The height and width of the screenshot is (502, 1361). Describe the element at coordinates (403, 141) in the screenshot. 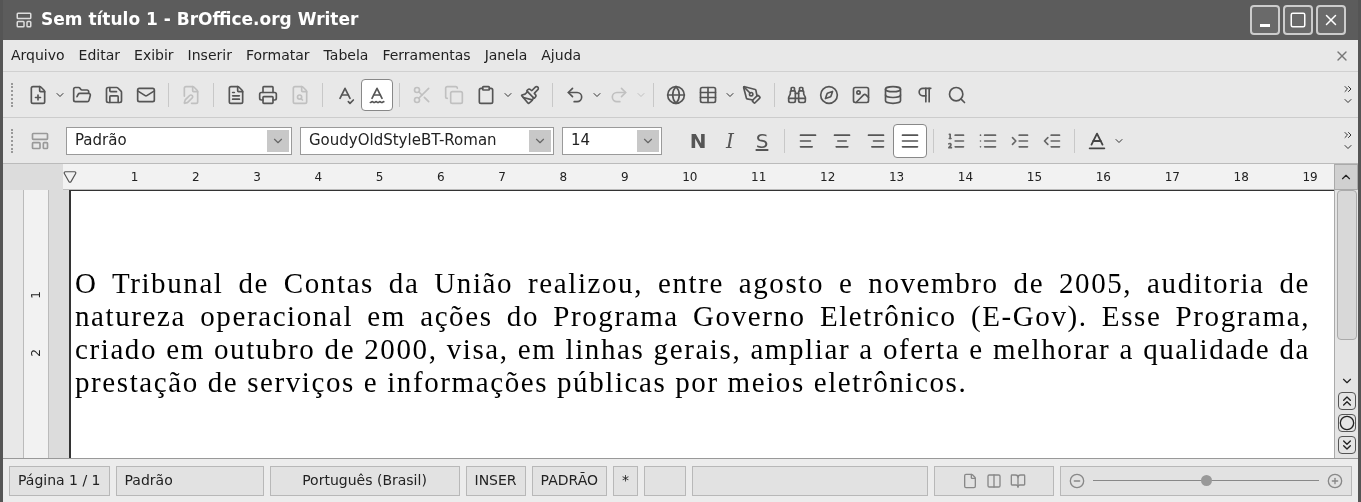

I see `combo-value: GoudyOldStyleBT-Roman` at that location.